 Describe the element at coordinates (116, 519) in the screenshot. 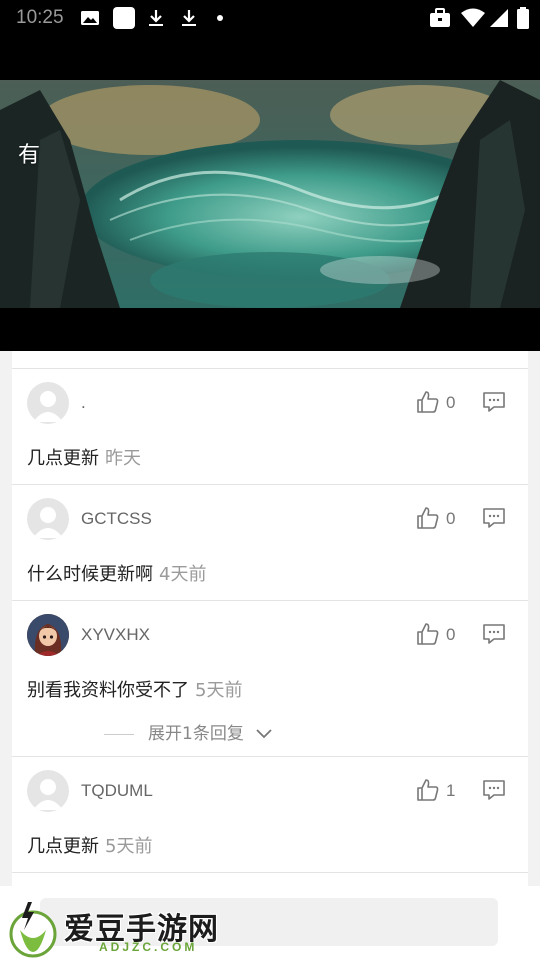

I see `comment-username: GCTCSS` at that location.